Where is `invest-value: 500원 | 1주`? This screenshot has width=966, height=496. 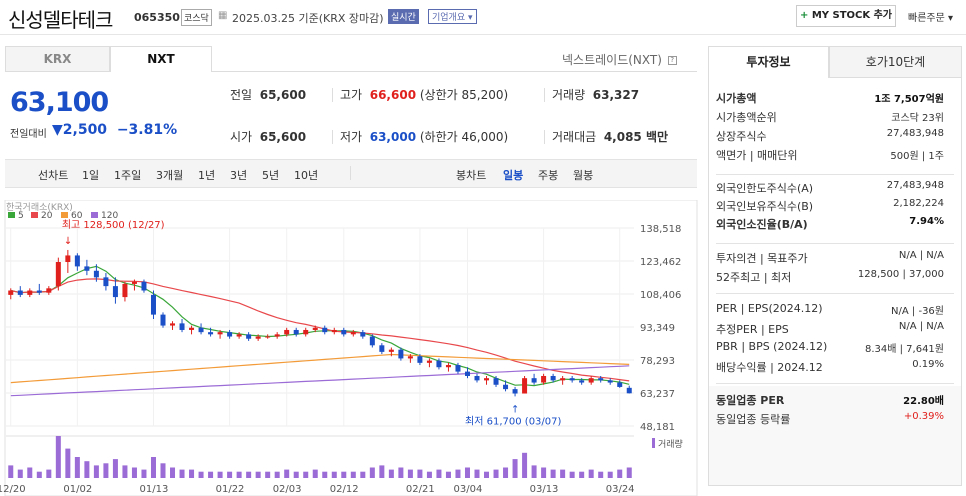
invest-value: 500원 | 1주 is located at coordinates (917, 156).